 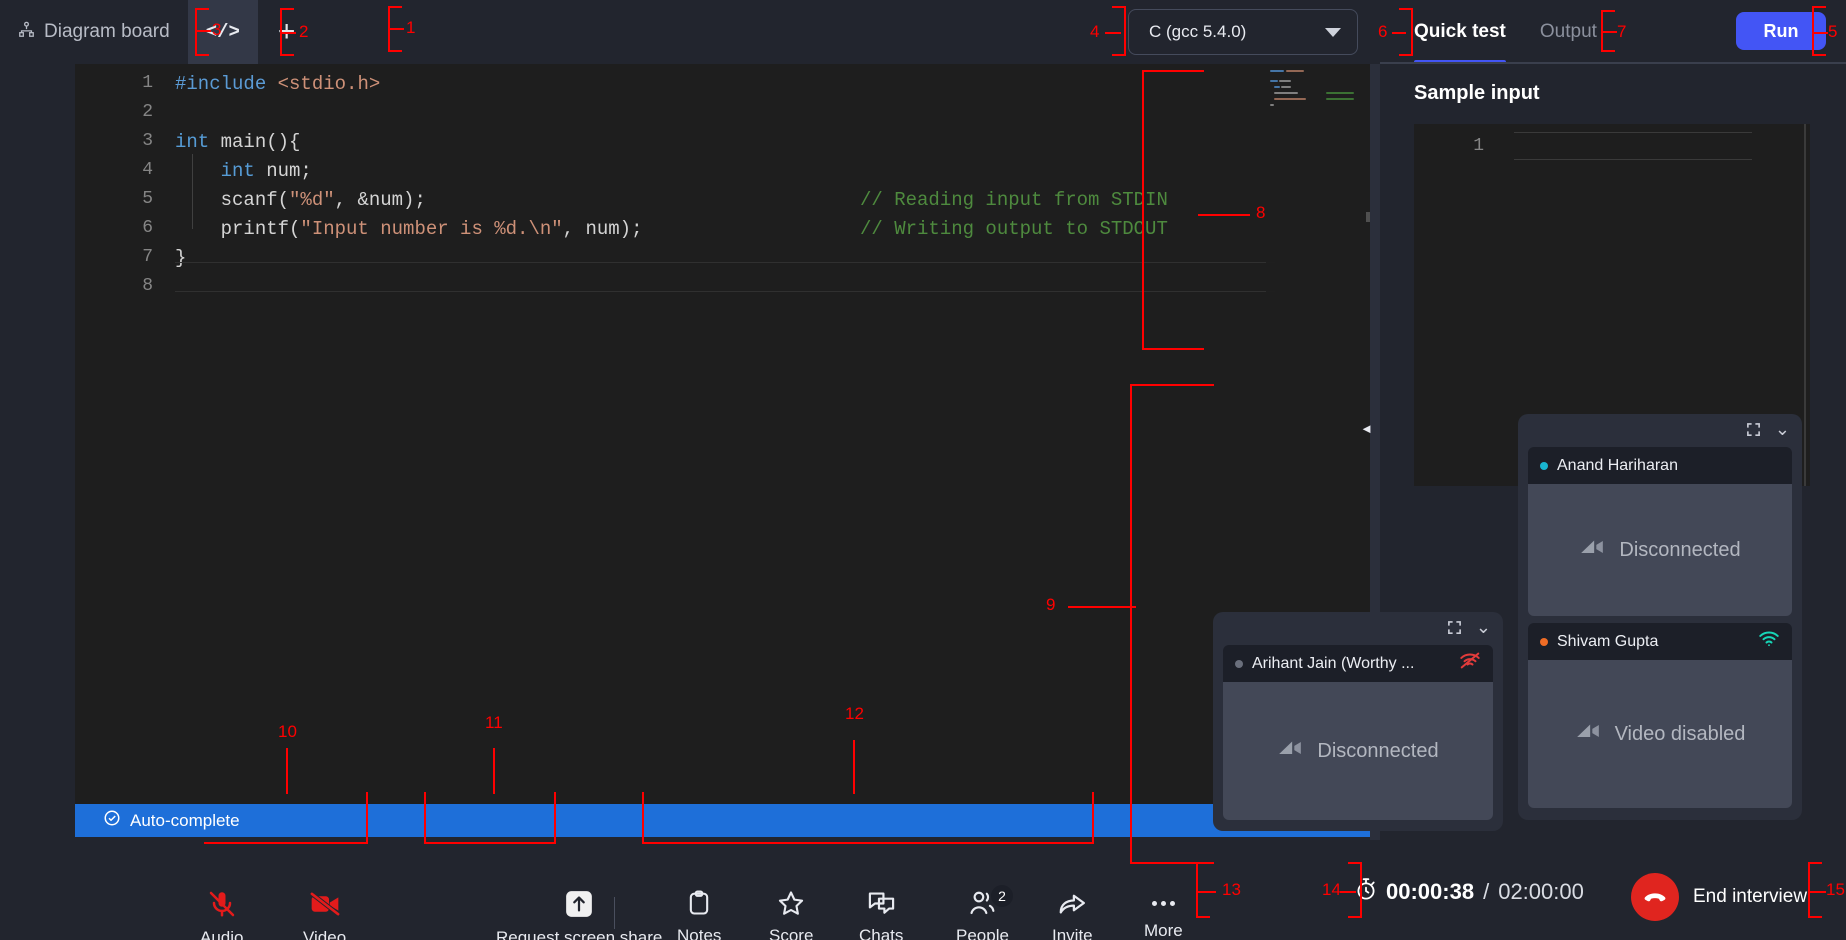 What do you see at coordinates (982, 933) in the screenshot?
I see `toolbar-people-label: People` at bounding box center [982, 933].